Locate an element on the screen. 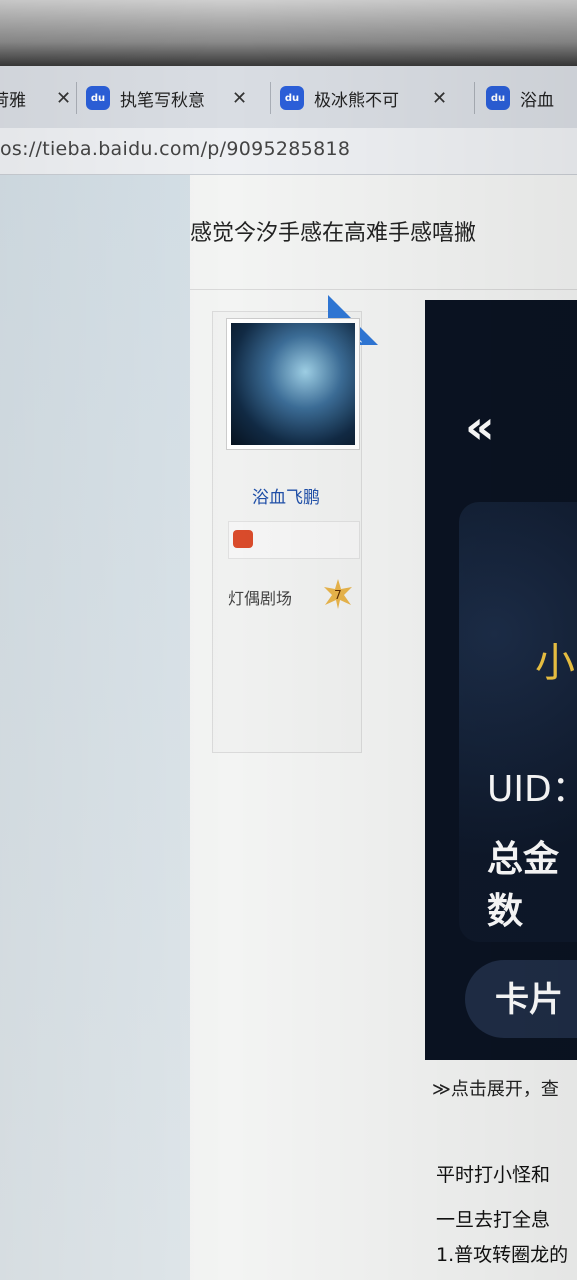 The image size is (577, 1280). image-card-label: 卡片 is located at coordinates (529, 1000).